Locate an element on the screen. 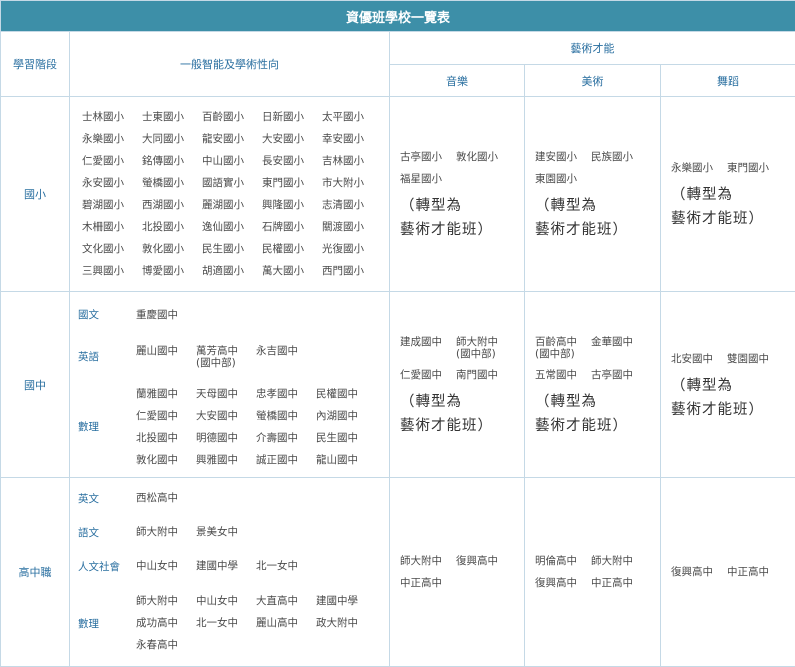 This screenshot has width=795, height=667. school-name: 永春高中 is located at coordinates (166, 645).